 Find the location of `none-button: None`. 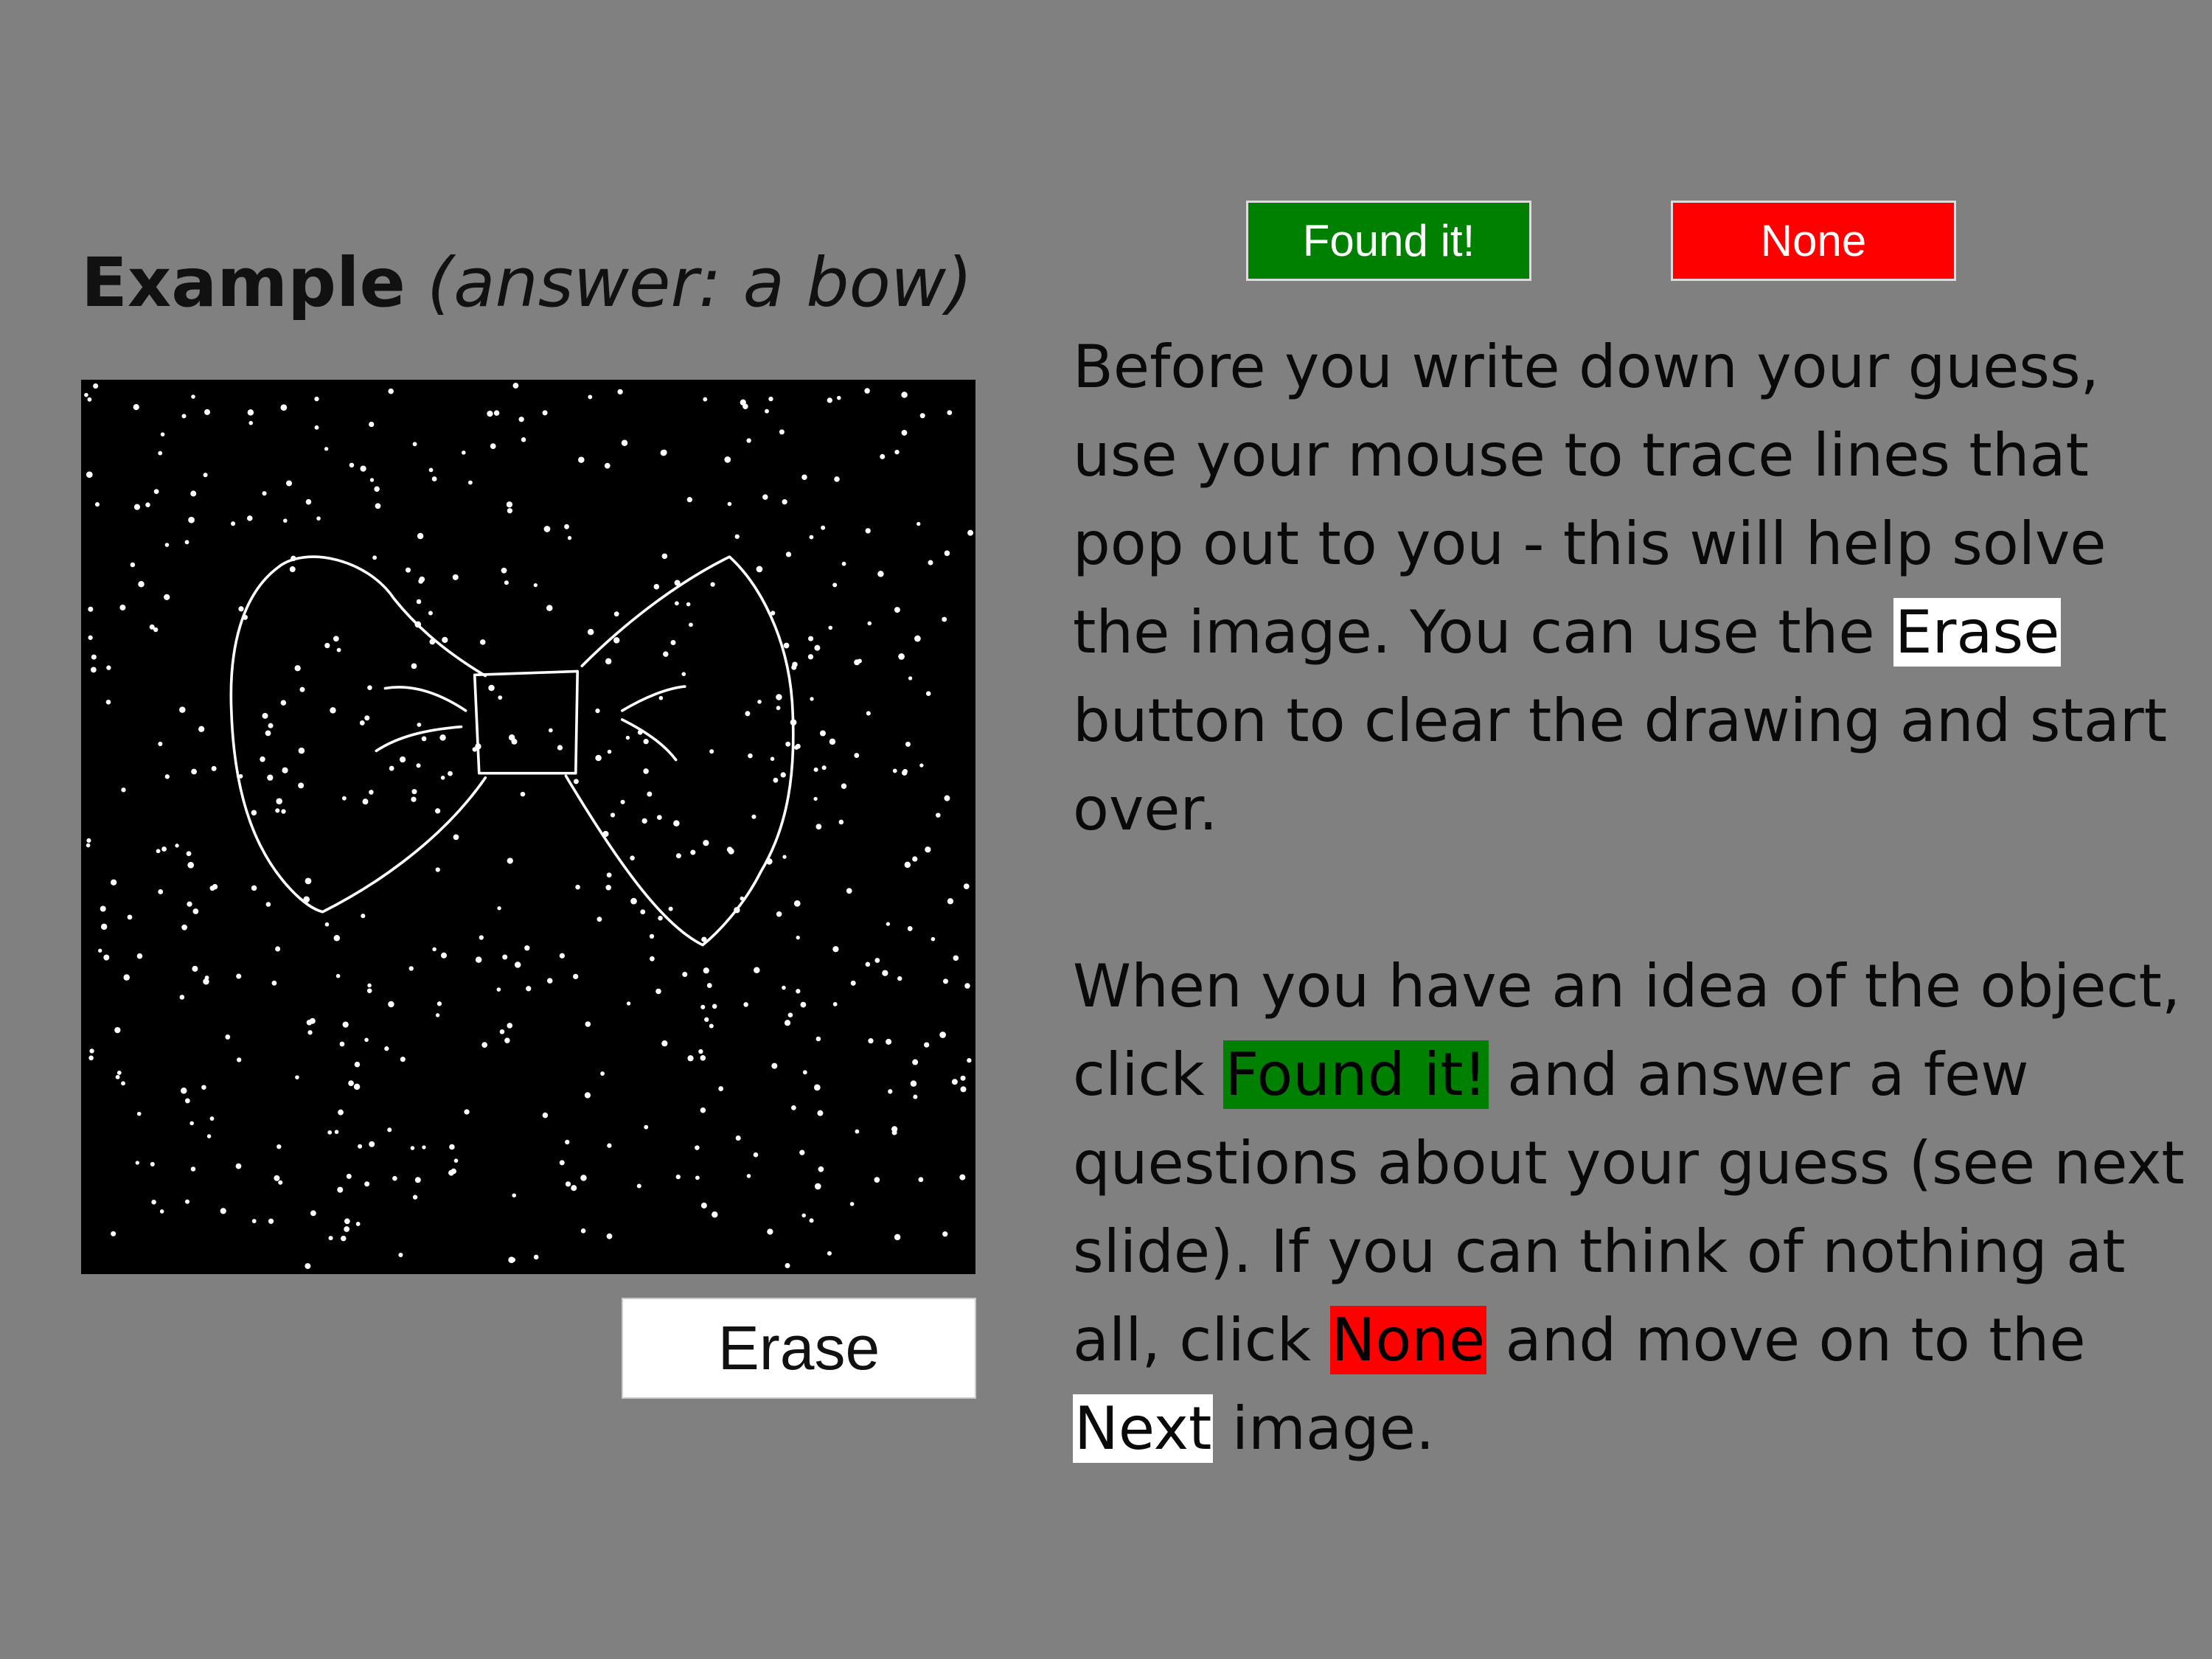

none-button: None is located at coordinates (1813, 241).